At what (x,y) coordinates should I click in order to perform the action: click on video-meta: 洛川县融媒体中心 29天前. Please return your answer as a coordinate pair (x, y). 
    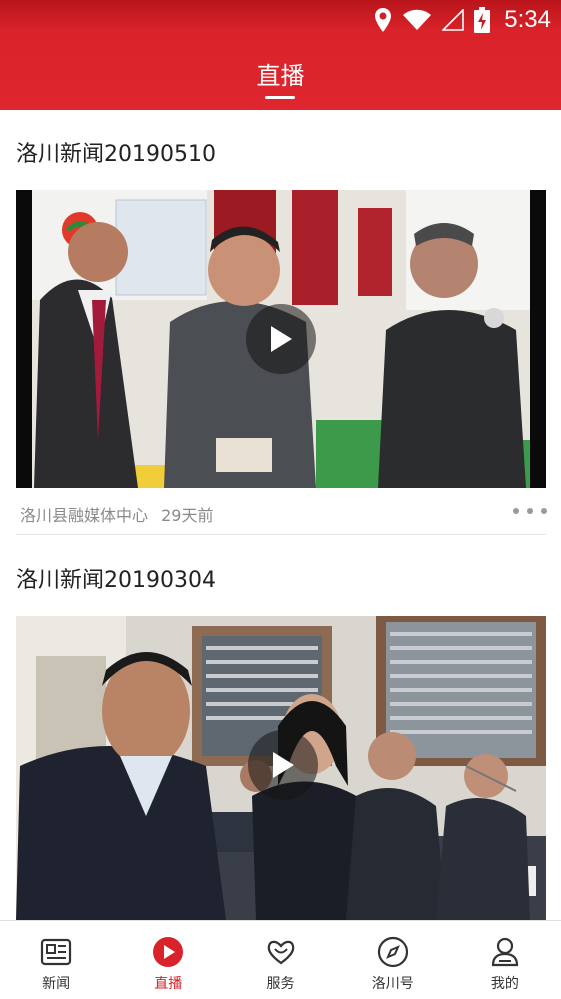
    Looking at the image, I should click on (116, 514).